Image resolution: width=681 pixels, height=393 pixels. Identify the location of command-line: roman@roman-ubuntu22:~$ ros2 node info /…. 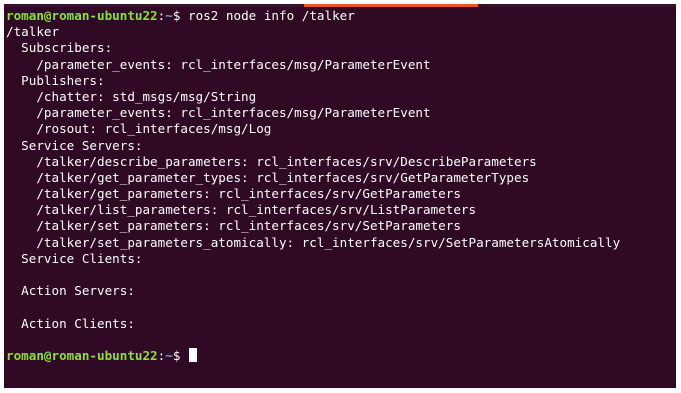
(341, 16).